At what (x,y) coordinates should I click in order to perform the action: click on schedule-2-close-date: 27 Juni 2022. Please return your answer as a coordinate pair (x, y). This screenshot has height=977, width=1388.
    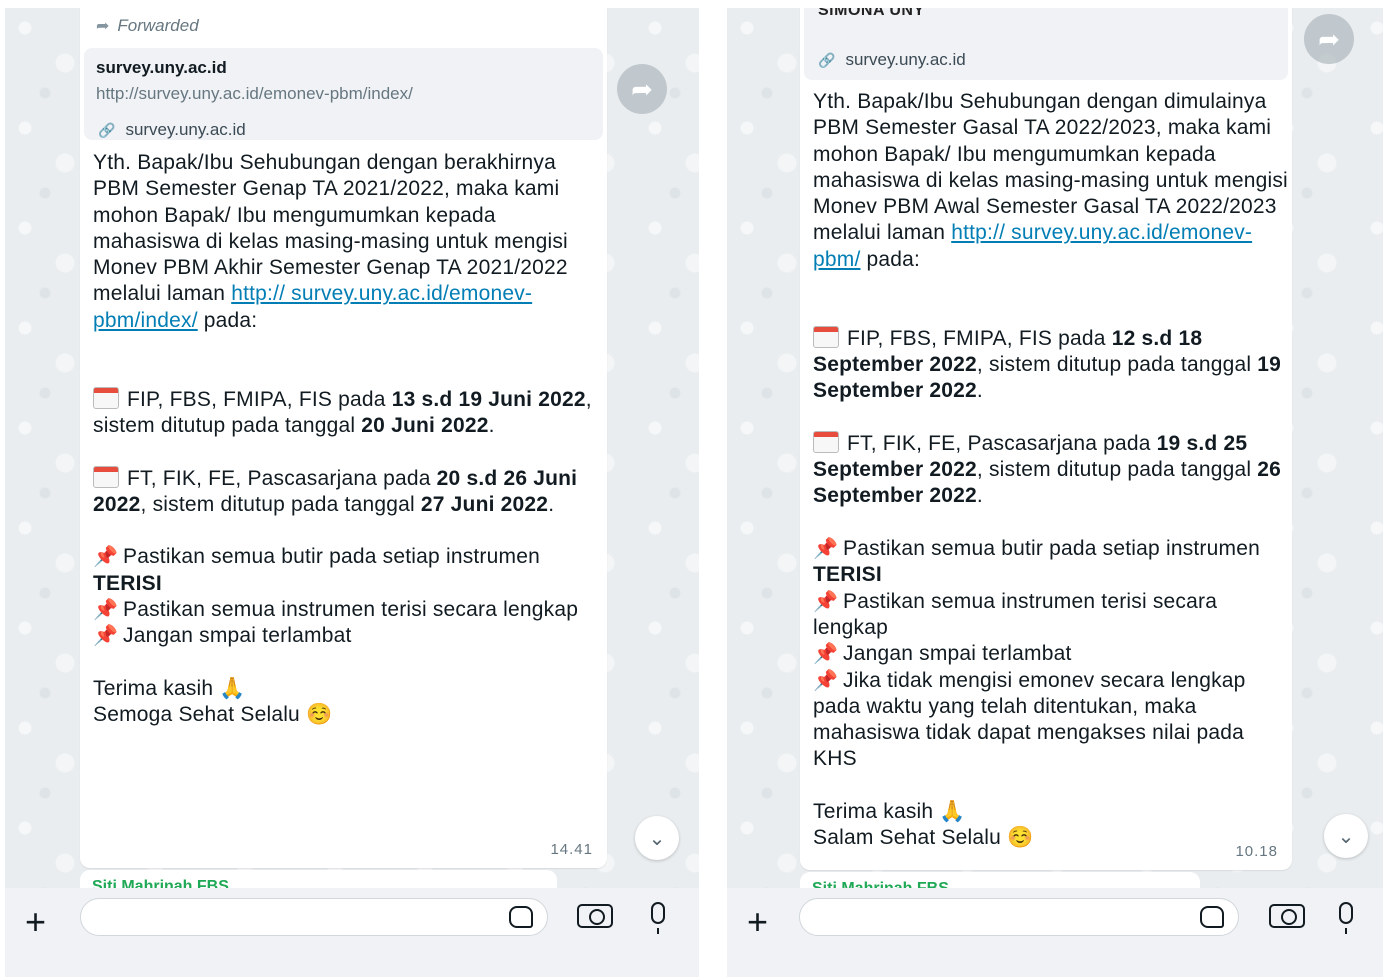
    Looking at the image, I should click on (484, 504).